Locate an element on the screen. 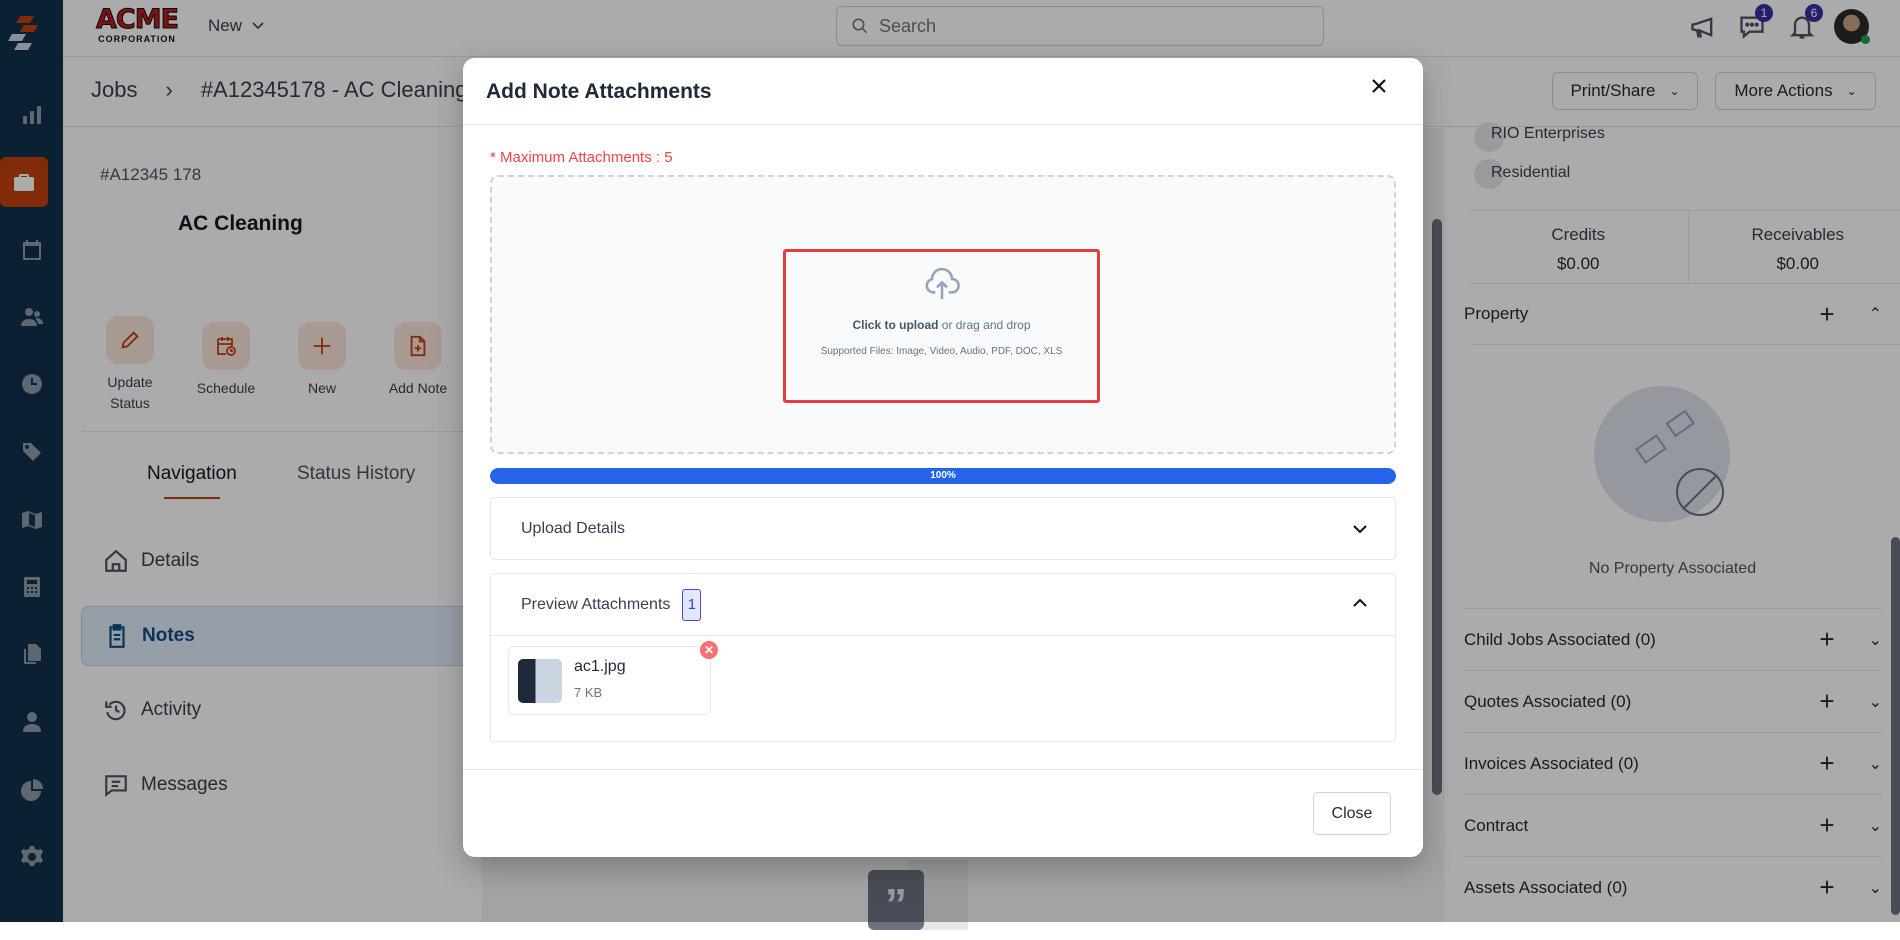  remove-attachment-icon: ✕ is located at coordinates (709, 650).